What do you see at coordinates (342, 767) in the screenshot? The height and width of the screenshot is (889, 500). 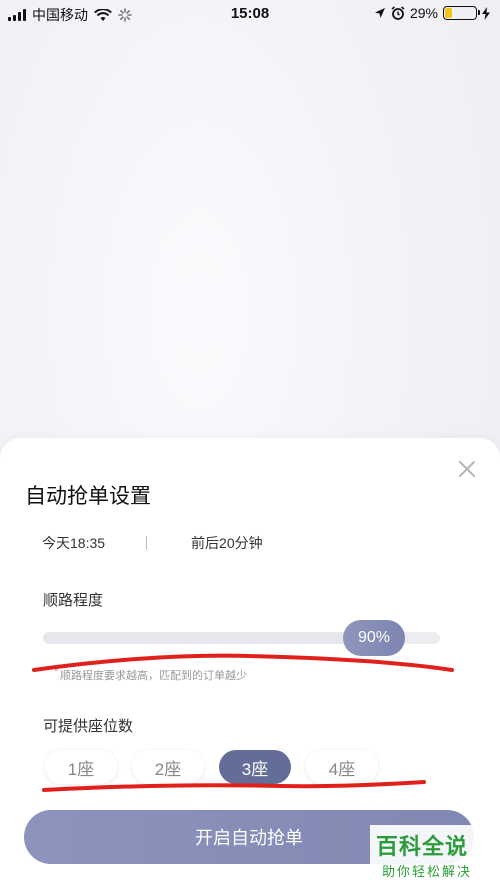 I see `seat-option-4: 4座` at bounding box center [342, 767].